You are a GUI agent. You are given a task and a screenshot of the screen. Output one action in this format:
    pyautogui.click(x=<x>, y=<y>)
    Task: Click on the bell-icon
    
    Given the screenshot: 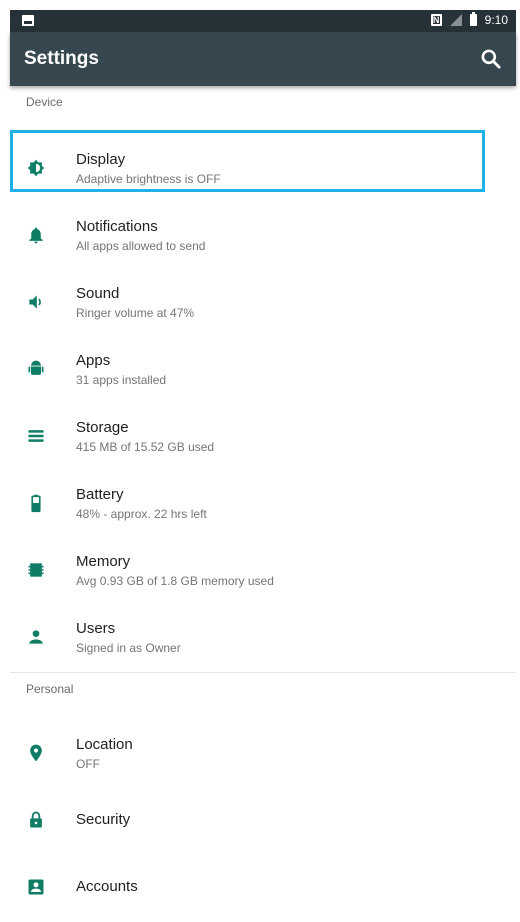 What is the action you would take?
    pyautogui.click(x=36, y=235)
    